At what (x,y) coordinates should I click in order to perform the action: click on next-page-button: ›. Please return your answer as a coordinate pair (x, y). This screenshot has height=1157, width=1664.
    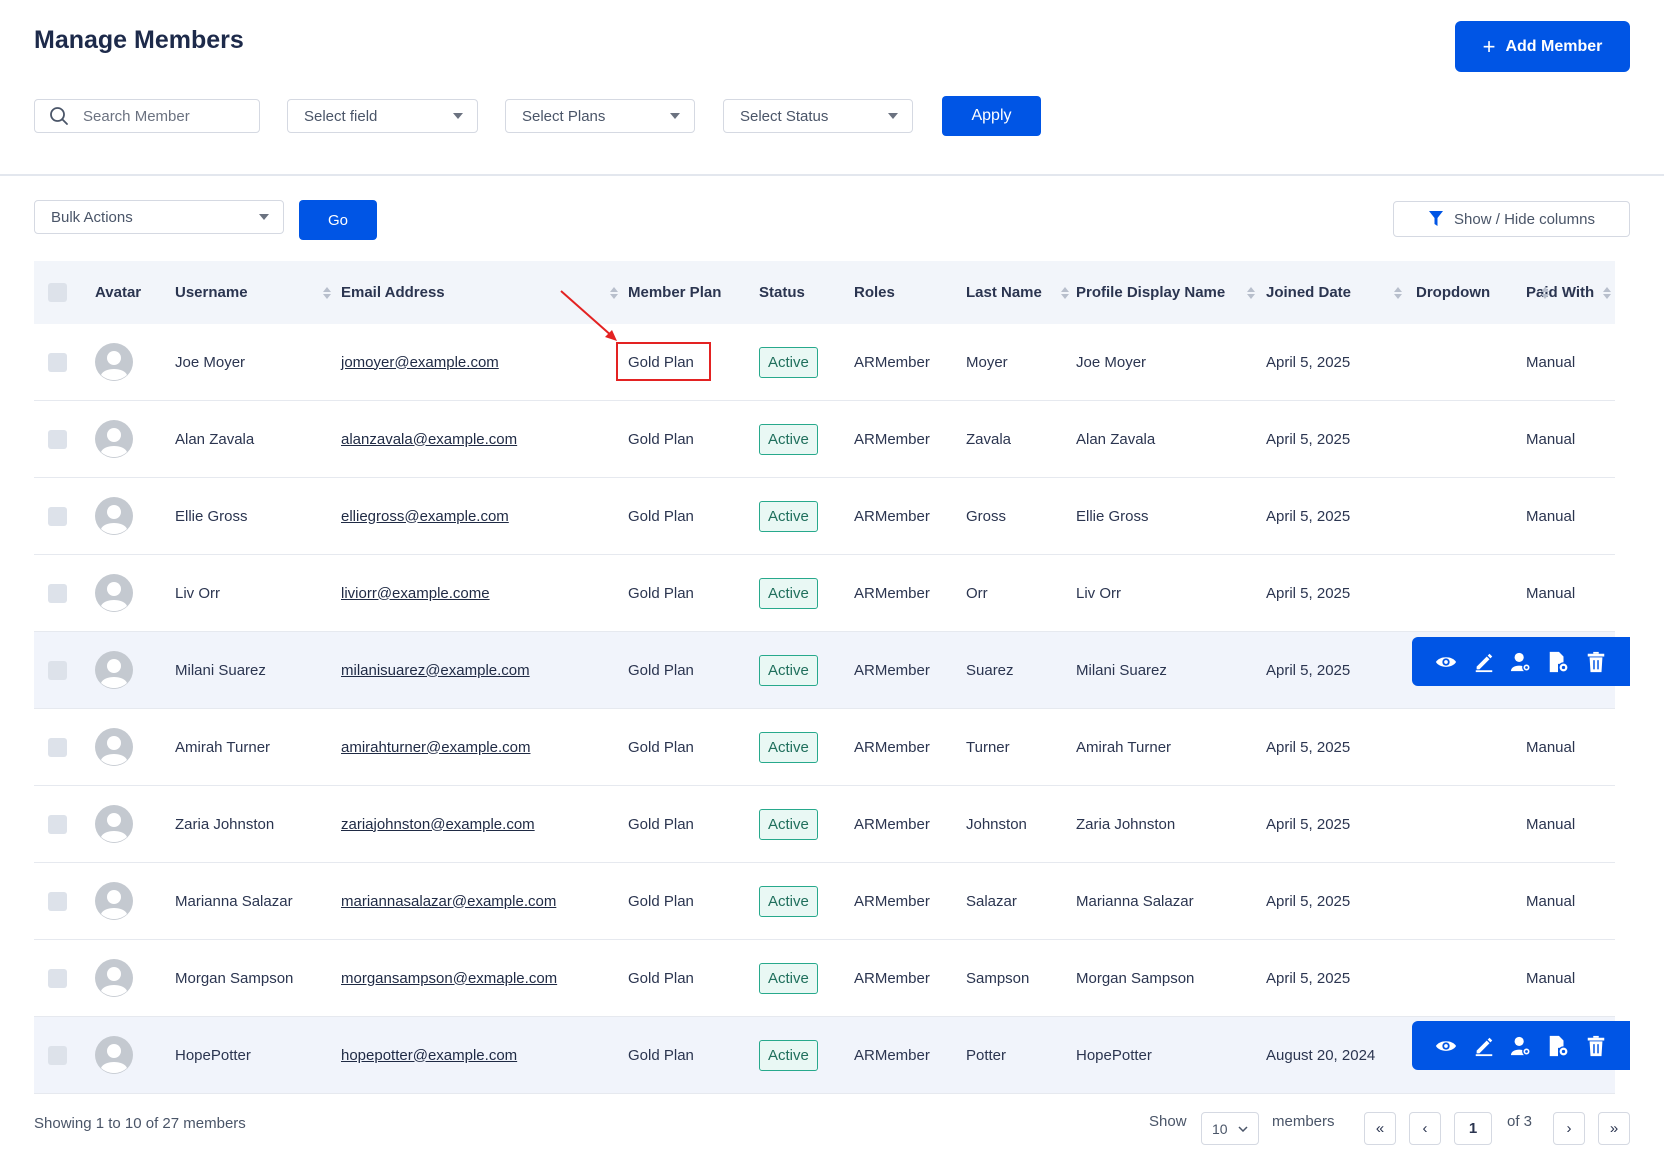
    Looking at the image, I should click on (1569, 1128).